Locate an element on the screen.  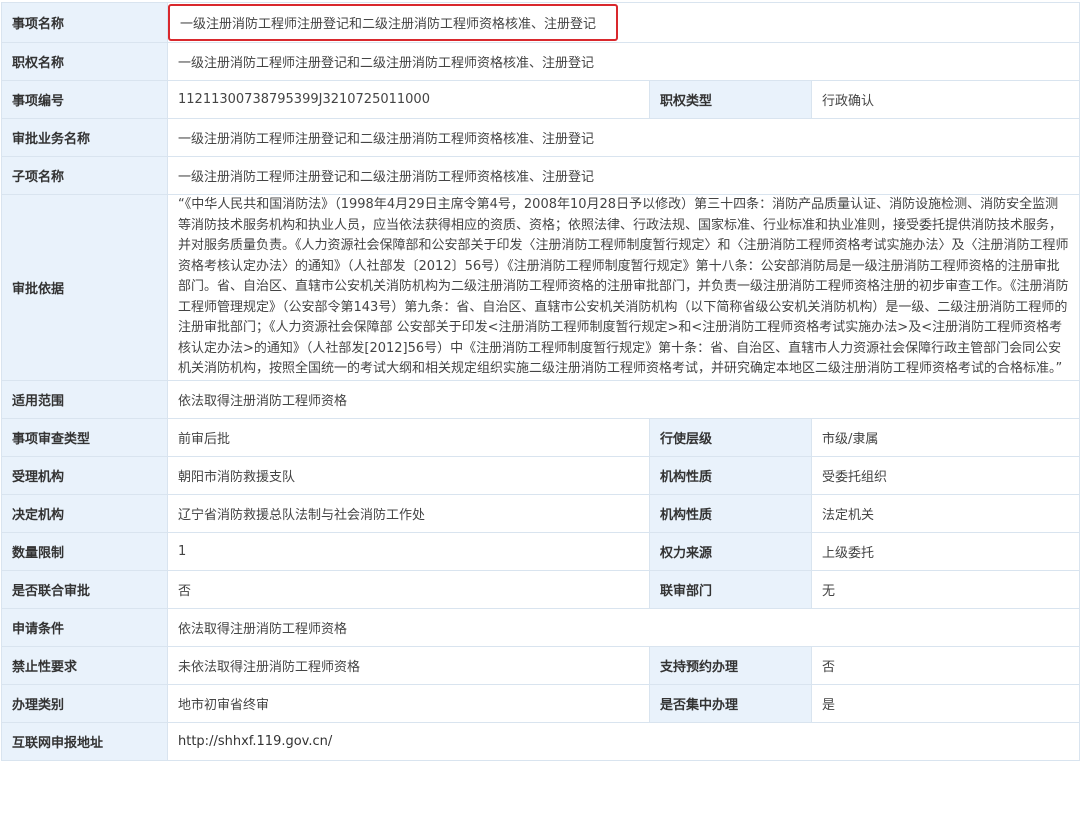
decide-org-nature-label: 机构性质 is located at coordinates (730, 513).